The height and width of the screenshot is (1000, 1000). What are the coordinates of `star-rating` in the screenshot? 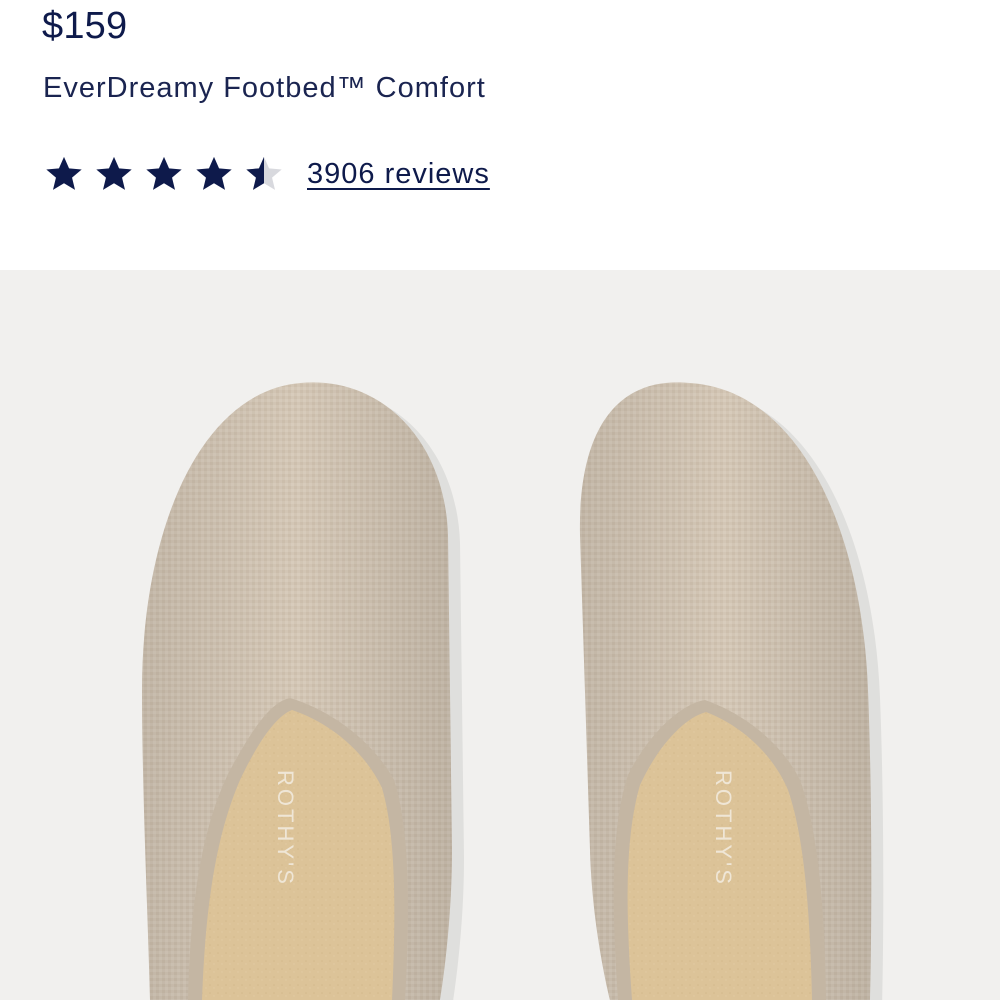 It's located at (164, 174).